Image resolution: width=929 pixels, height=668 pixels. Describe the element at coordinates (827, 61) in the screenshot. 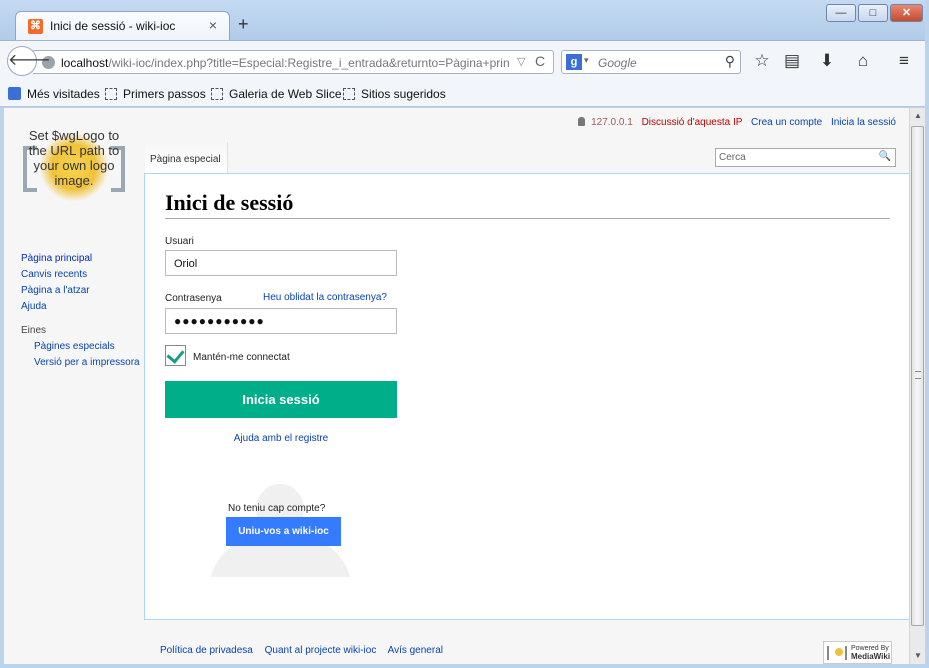

I see `download-icon: ⬇` at that location.